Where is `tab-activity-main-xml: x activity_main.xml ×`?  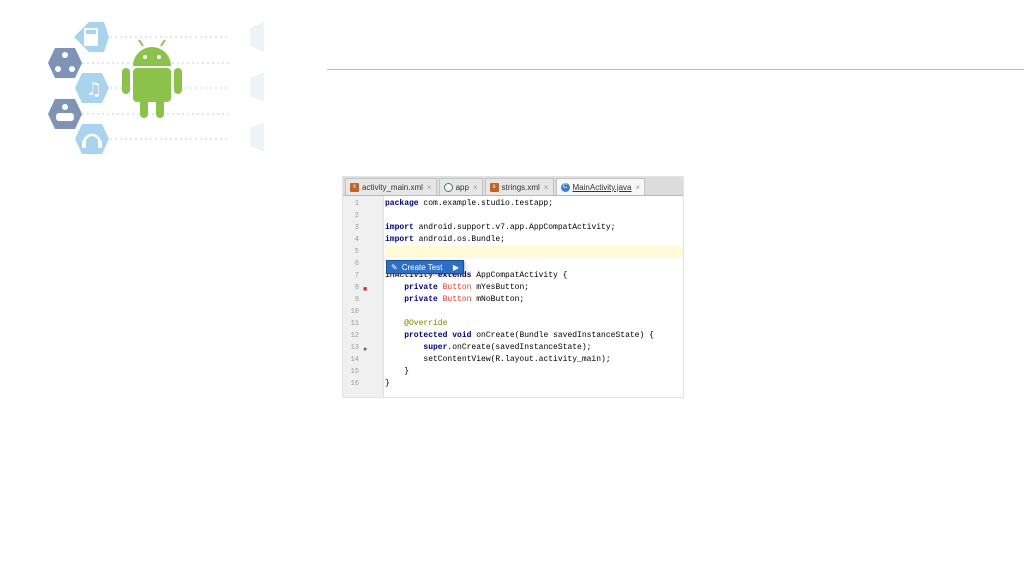 tab-activity-main-xml: x activity_main.xml × is located at coordinates (391, 186).